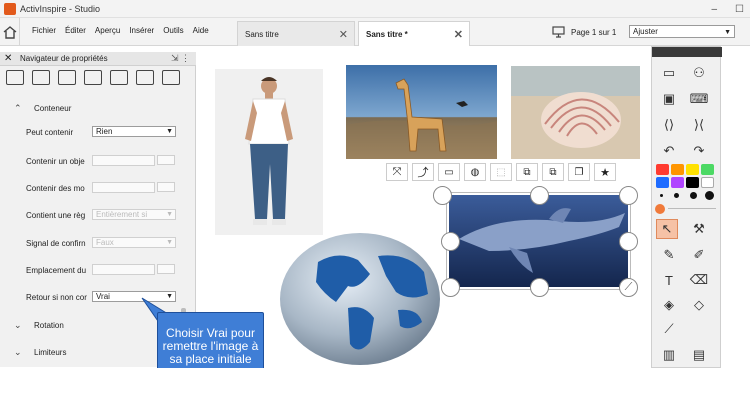 This screenshot has width=750, height=400. I want to click on group-icon: ⬚, so click(501, 172).